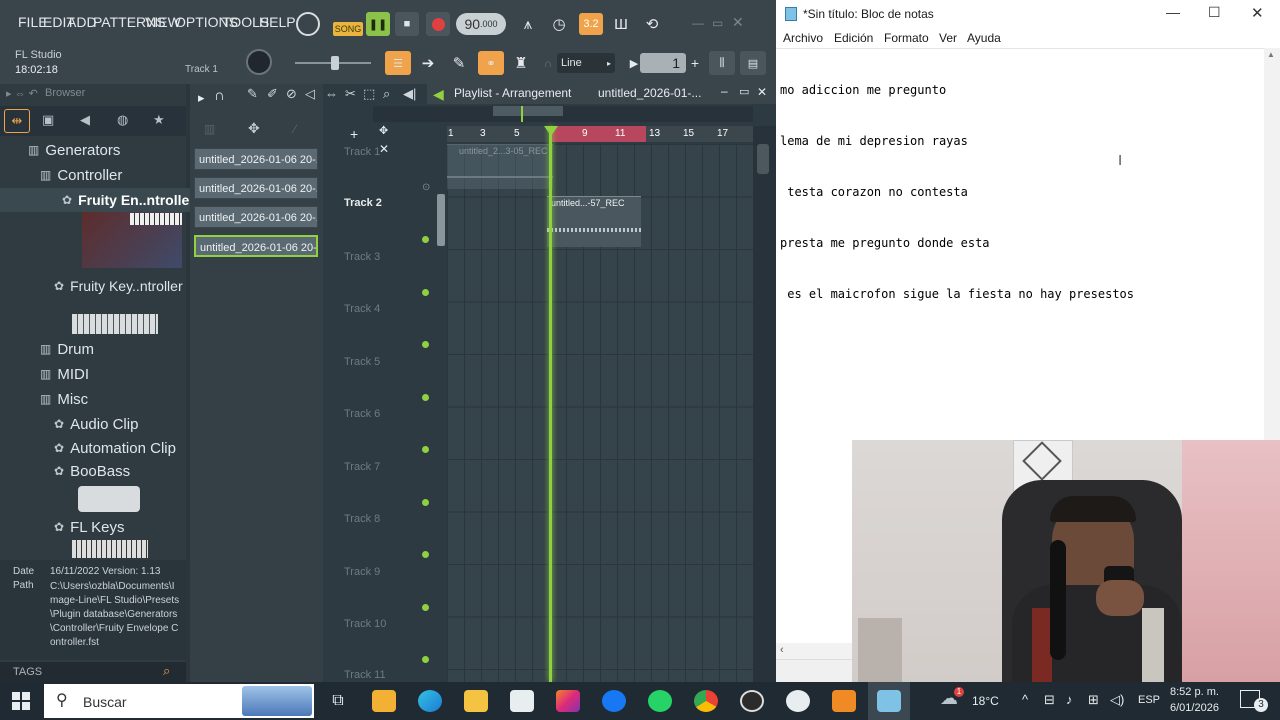 This screenshot has width=1280, height=720. I want to click on pattern-counter: 3.2, so click(591, 24).